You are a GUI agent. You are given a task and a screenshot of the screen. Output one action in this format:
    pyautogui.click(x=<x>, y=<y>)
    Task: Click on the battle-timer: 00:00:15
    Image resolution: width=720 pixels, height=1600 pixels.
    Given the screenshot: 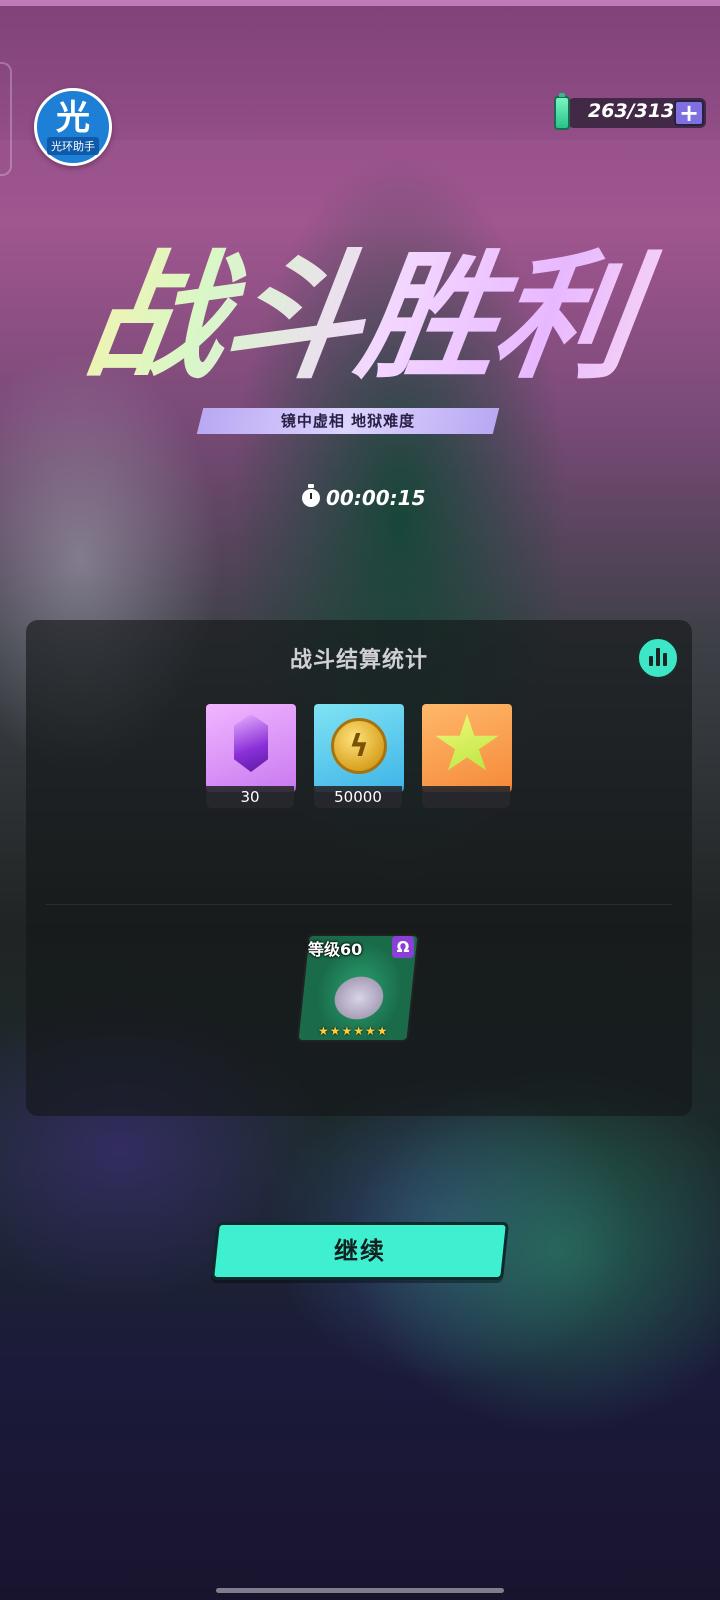 What is the action you would take?
    pyautogui.click(x=364, y=498)
    